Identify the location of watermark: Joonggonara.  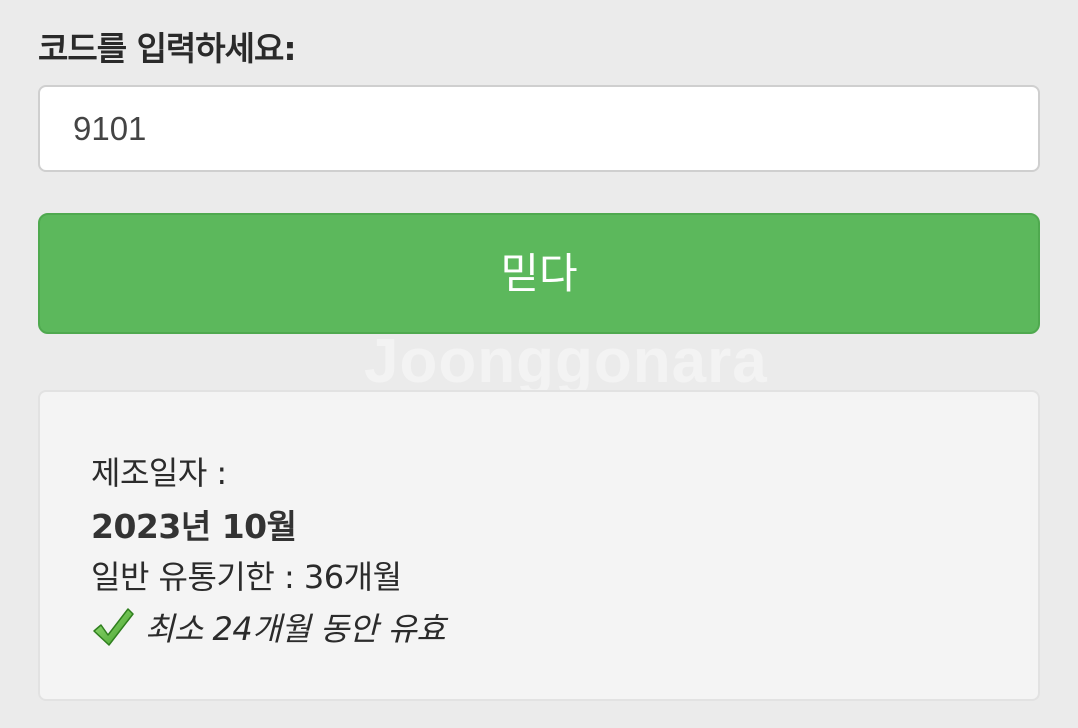
(566, 361).